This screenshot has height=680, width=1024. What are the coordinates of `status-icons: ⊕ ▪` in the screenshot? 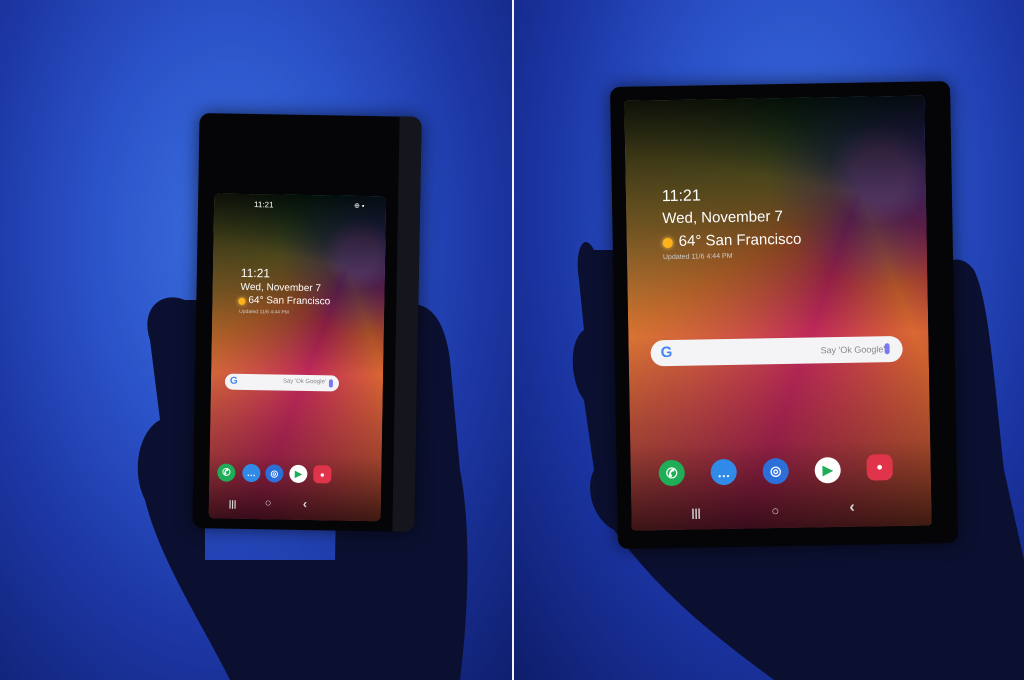 It's located at (359, 206).